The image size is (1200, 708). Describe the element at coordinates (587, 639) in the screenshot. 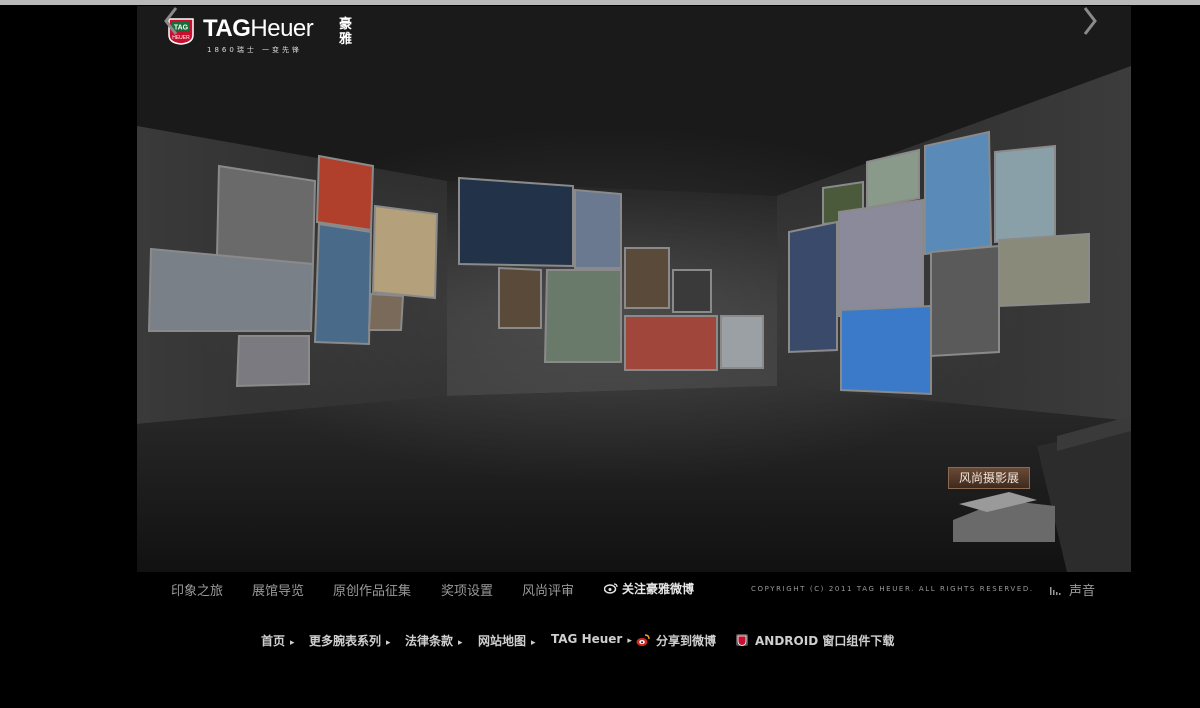

I see `footer-tag-heuer-label: TAG Heuer` at that location.